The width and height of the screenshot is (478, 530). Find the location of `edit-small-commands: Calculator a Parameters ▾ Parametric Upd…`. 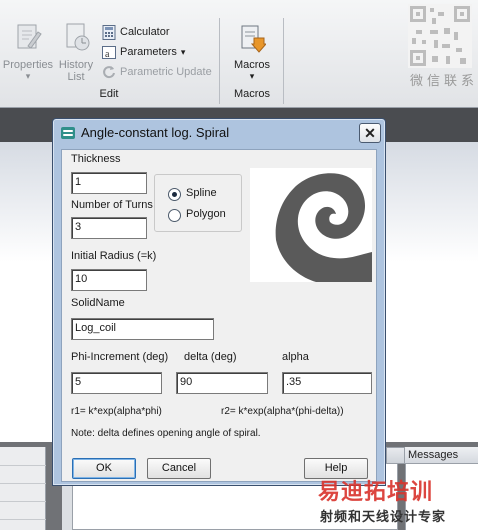

edit-small-commands: Calculator a Parameters ▾ Parametric Upd… is located at coordinates (160, 52).